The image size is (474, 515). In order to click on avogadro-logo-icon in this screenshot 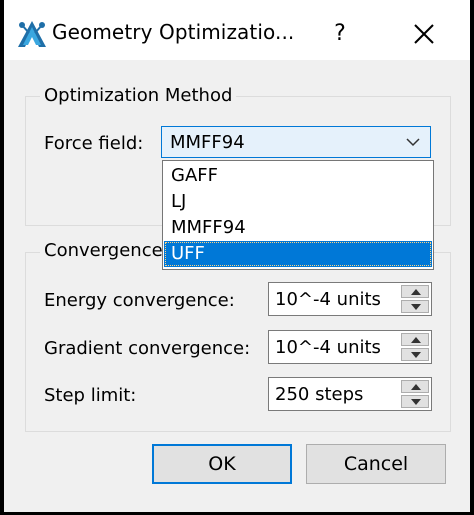, I will do `click(32, 34)`.